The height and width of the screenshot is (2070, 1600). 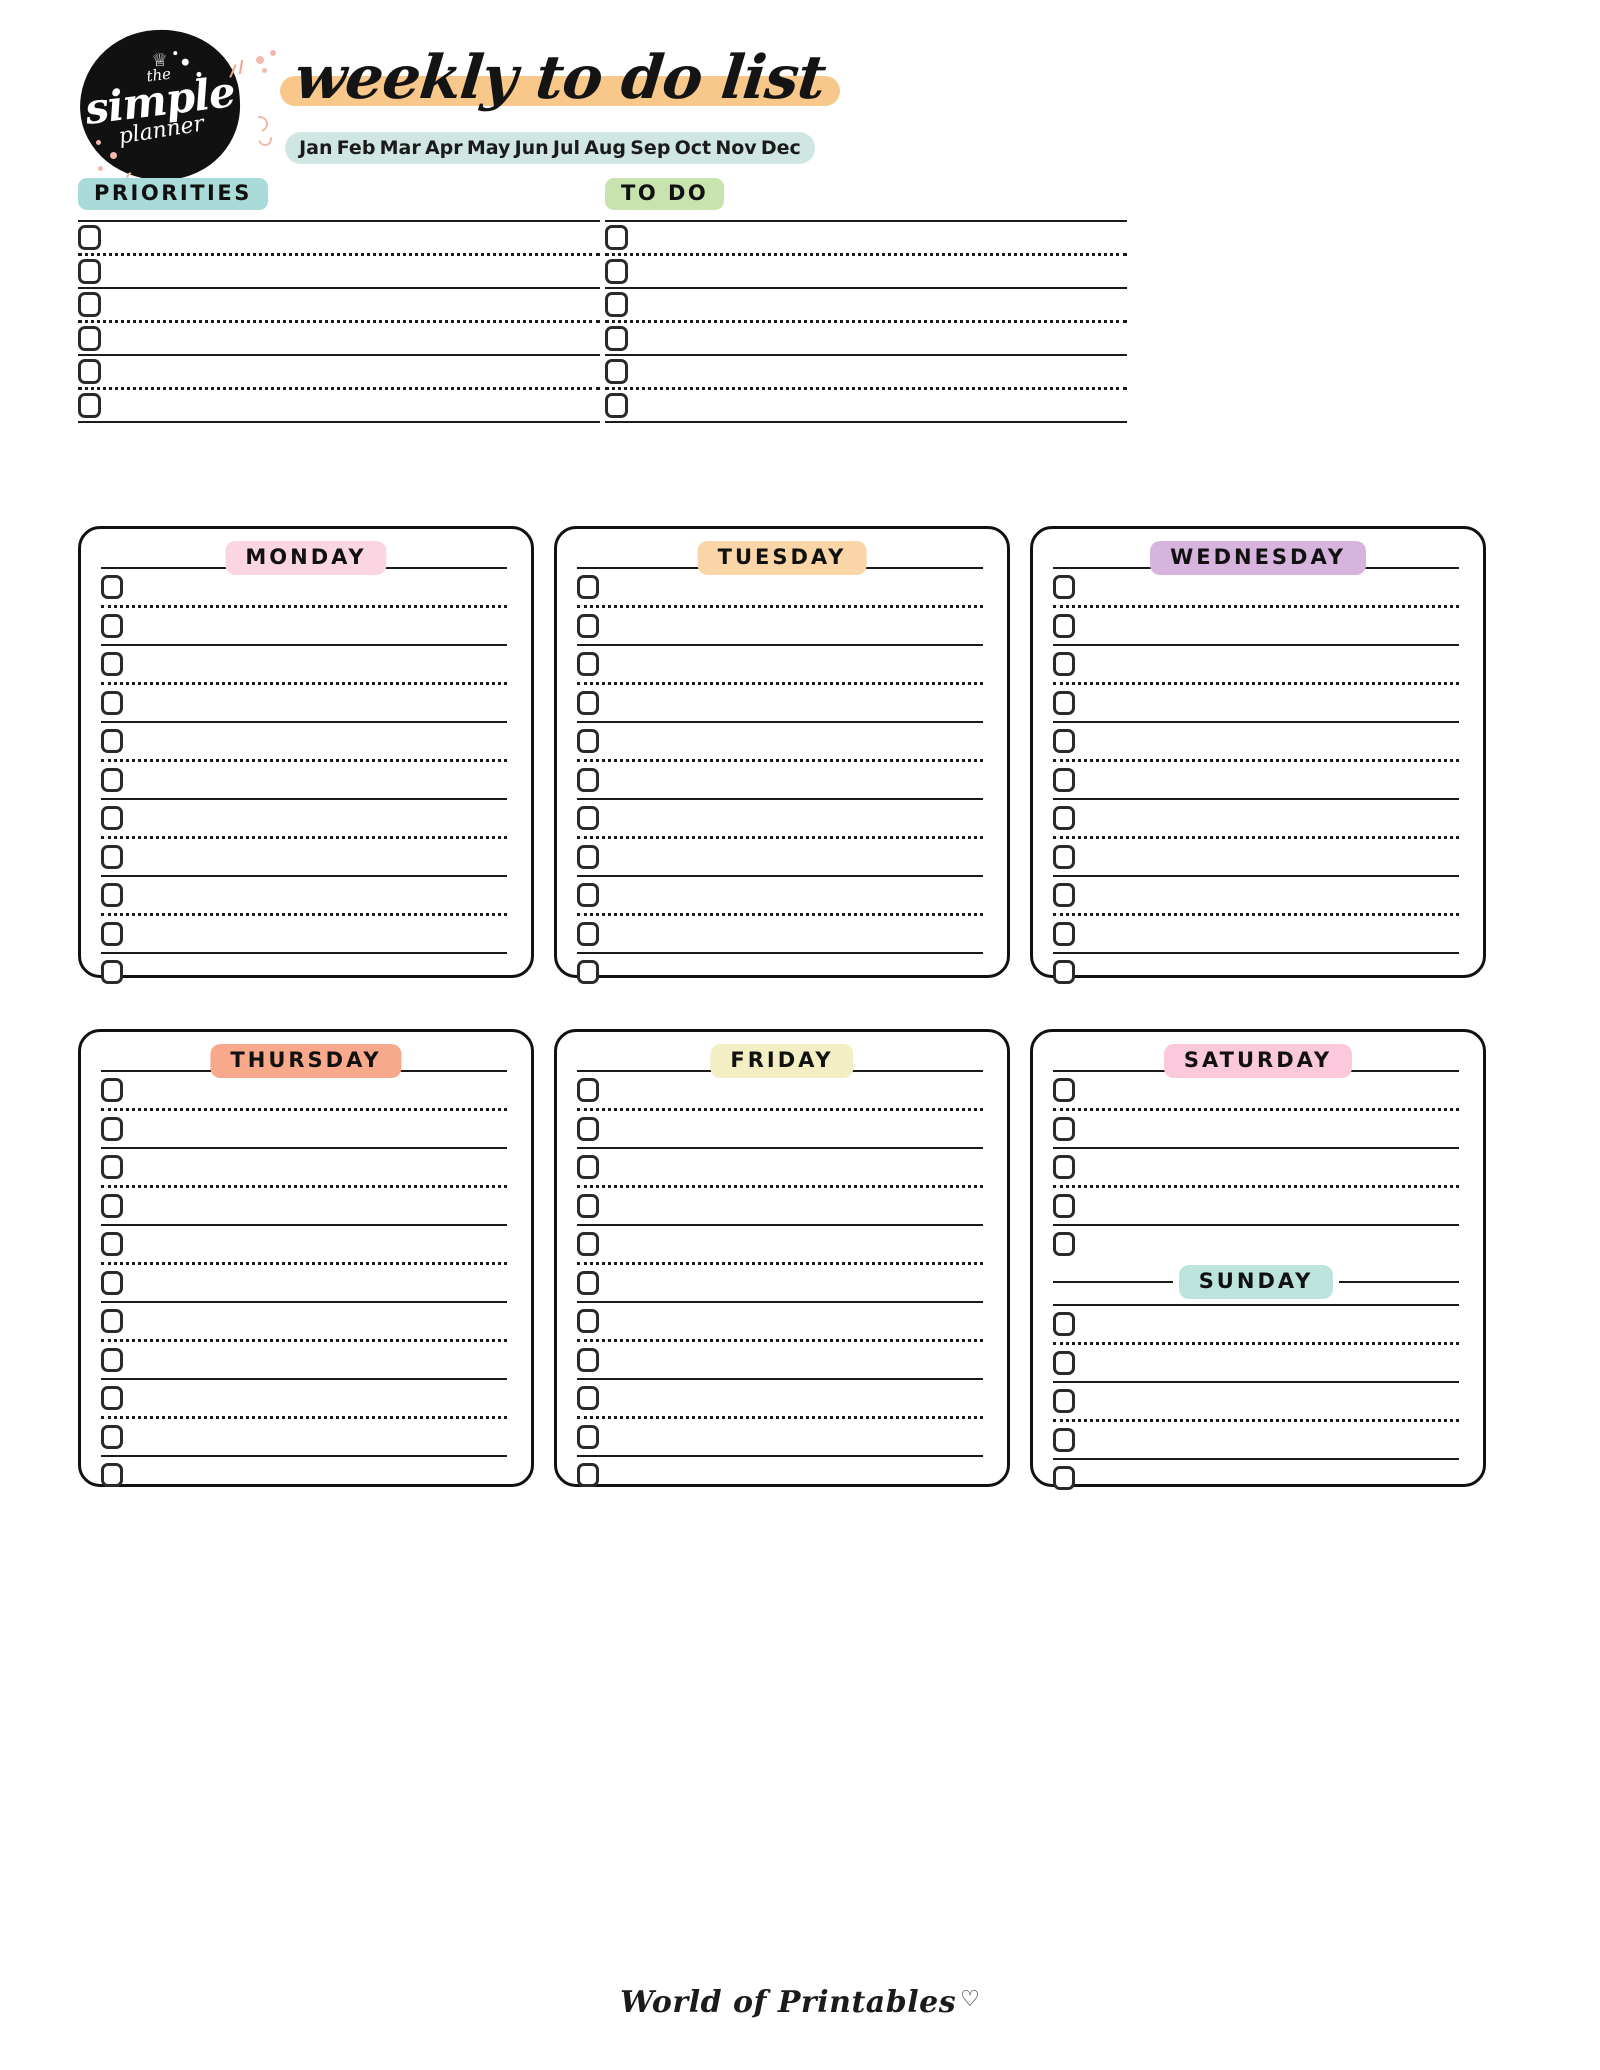 What do you see at coordinates (306, 558) in the screenshot?
I see `day-badge-monday: MONDAY` at bounding box center [306, 558].